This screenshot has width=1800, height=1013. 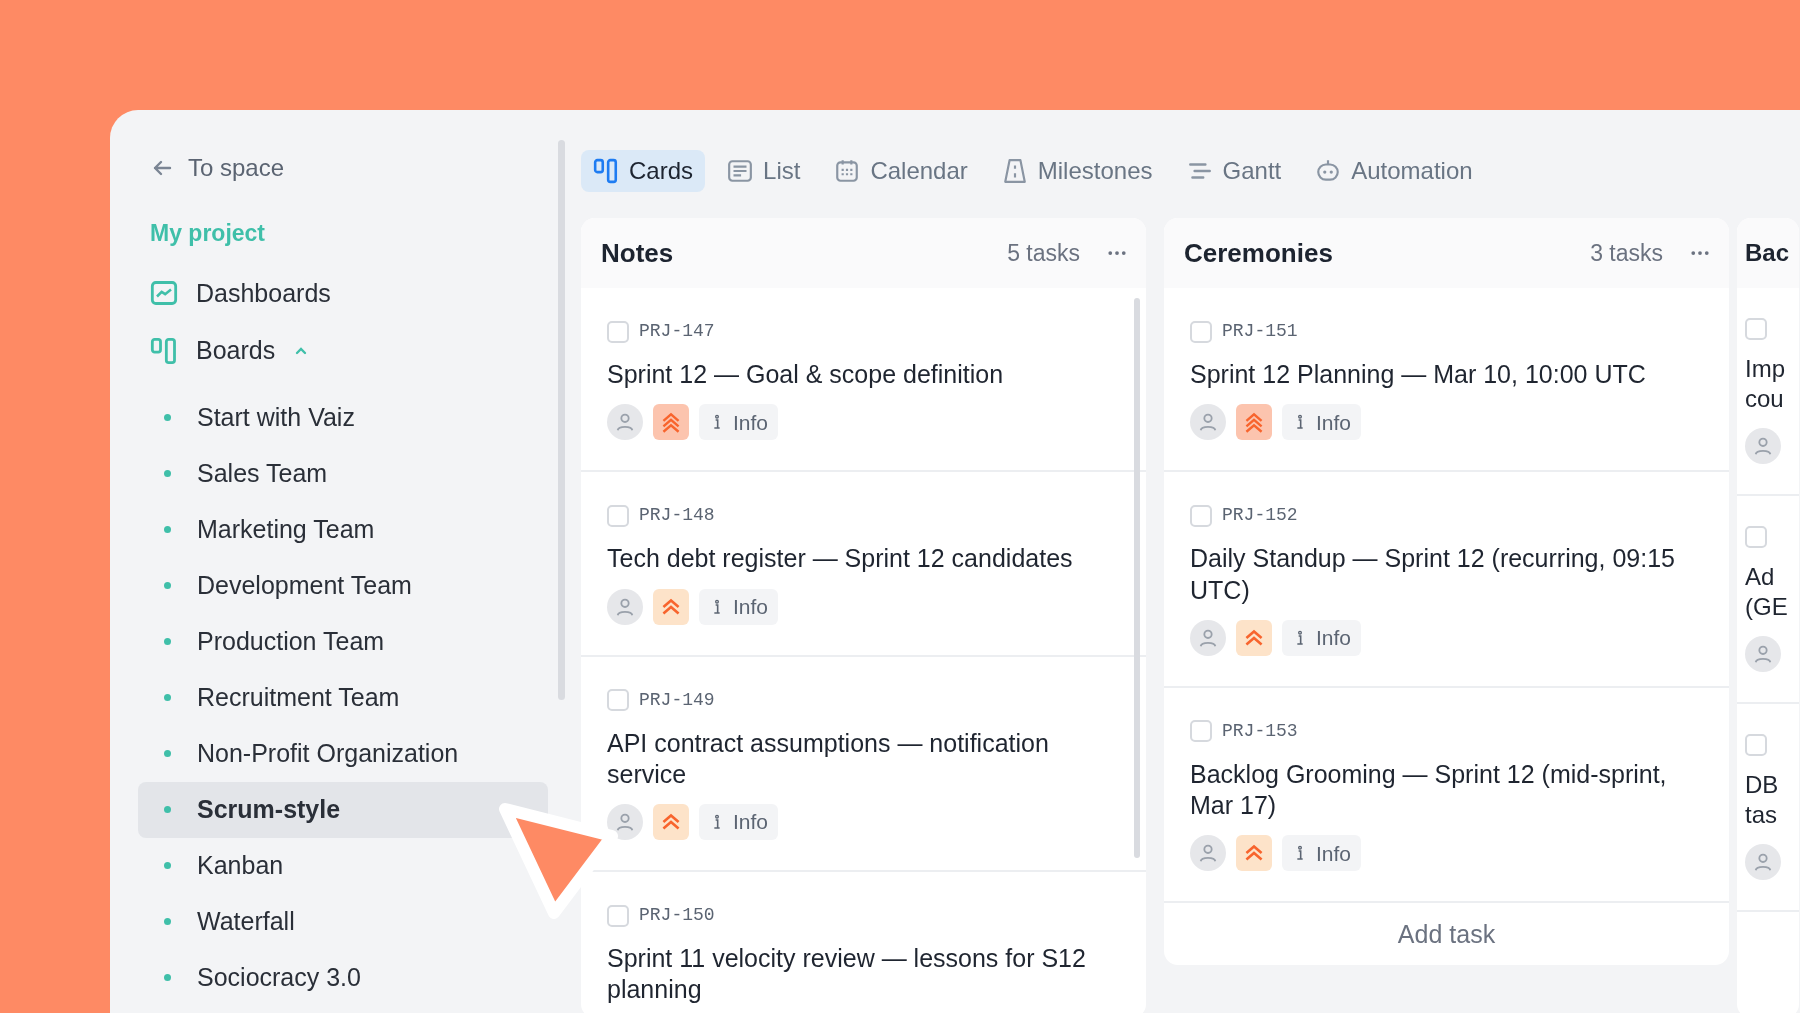 I want to click on task-card: DB tas, so click(x=1768, y=808).